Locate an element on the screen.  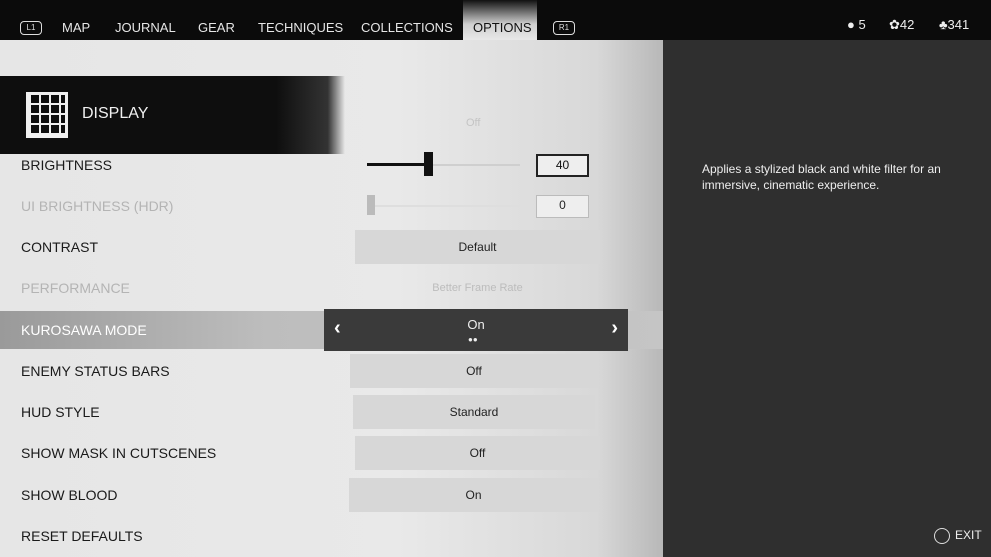
contrast-value: Default is located at coordinates (477, 247).